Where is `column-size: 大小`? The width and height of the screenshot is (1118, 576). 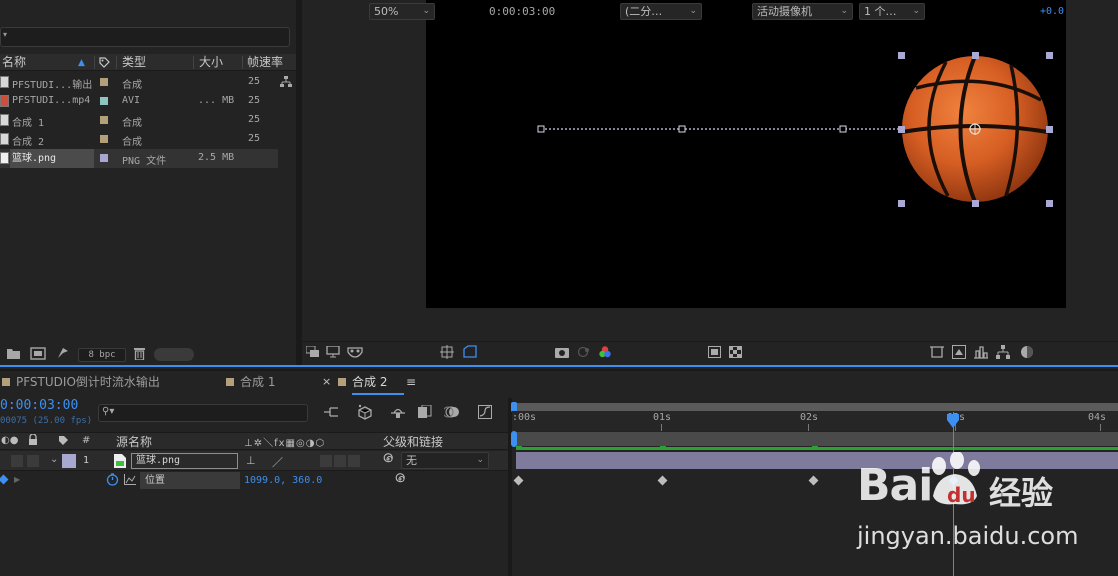 column-size: 大小 is located at coordinates (211, 62).